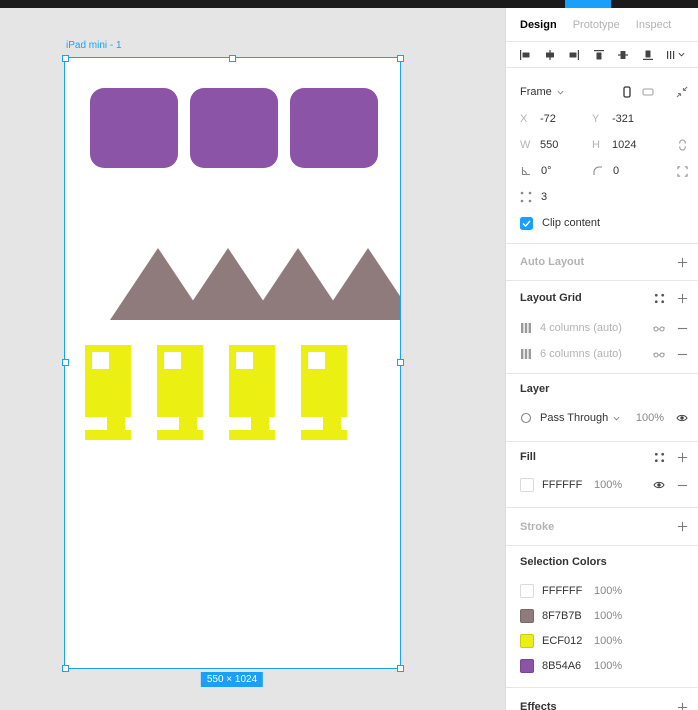 The image size is (698, 710). I want to click on triangle-shapes, so click(255, 284).